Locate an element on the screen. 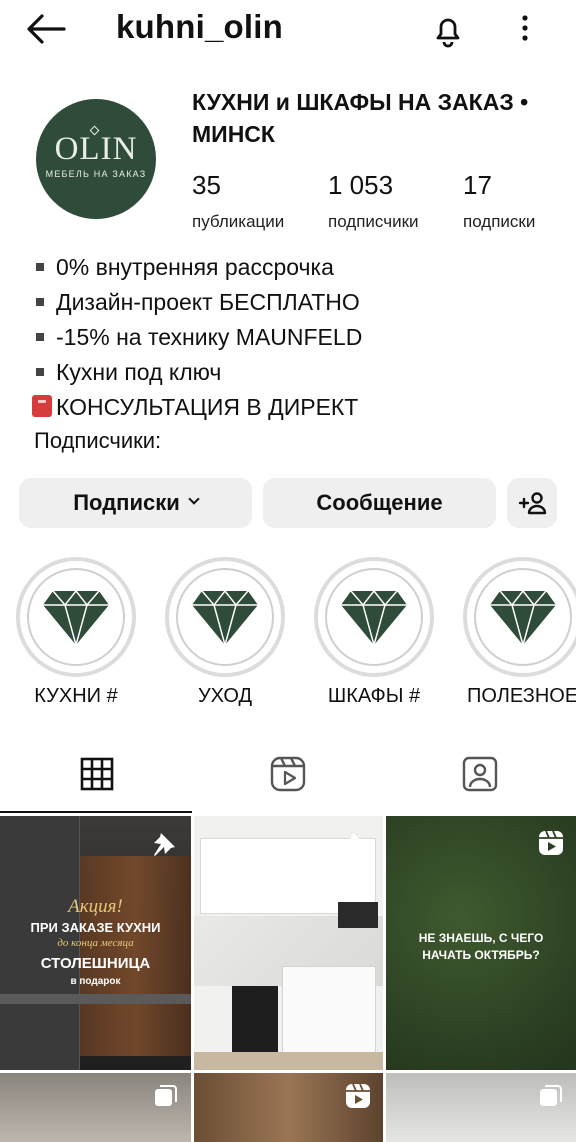 This screenshot has height=1142, width=576. post-promo-line: до конца месяца is located at coordinates (95, 943).